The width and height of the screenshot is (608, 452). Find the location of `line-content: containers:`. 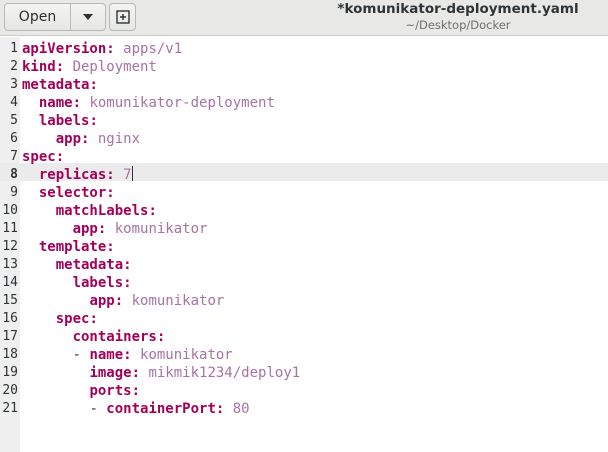

line-content: containers: is located at coordinates (94, 337).